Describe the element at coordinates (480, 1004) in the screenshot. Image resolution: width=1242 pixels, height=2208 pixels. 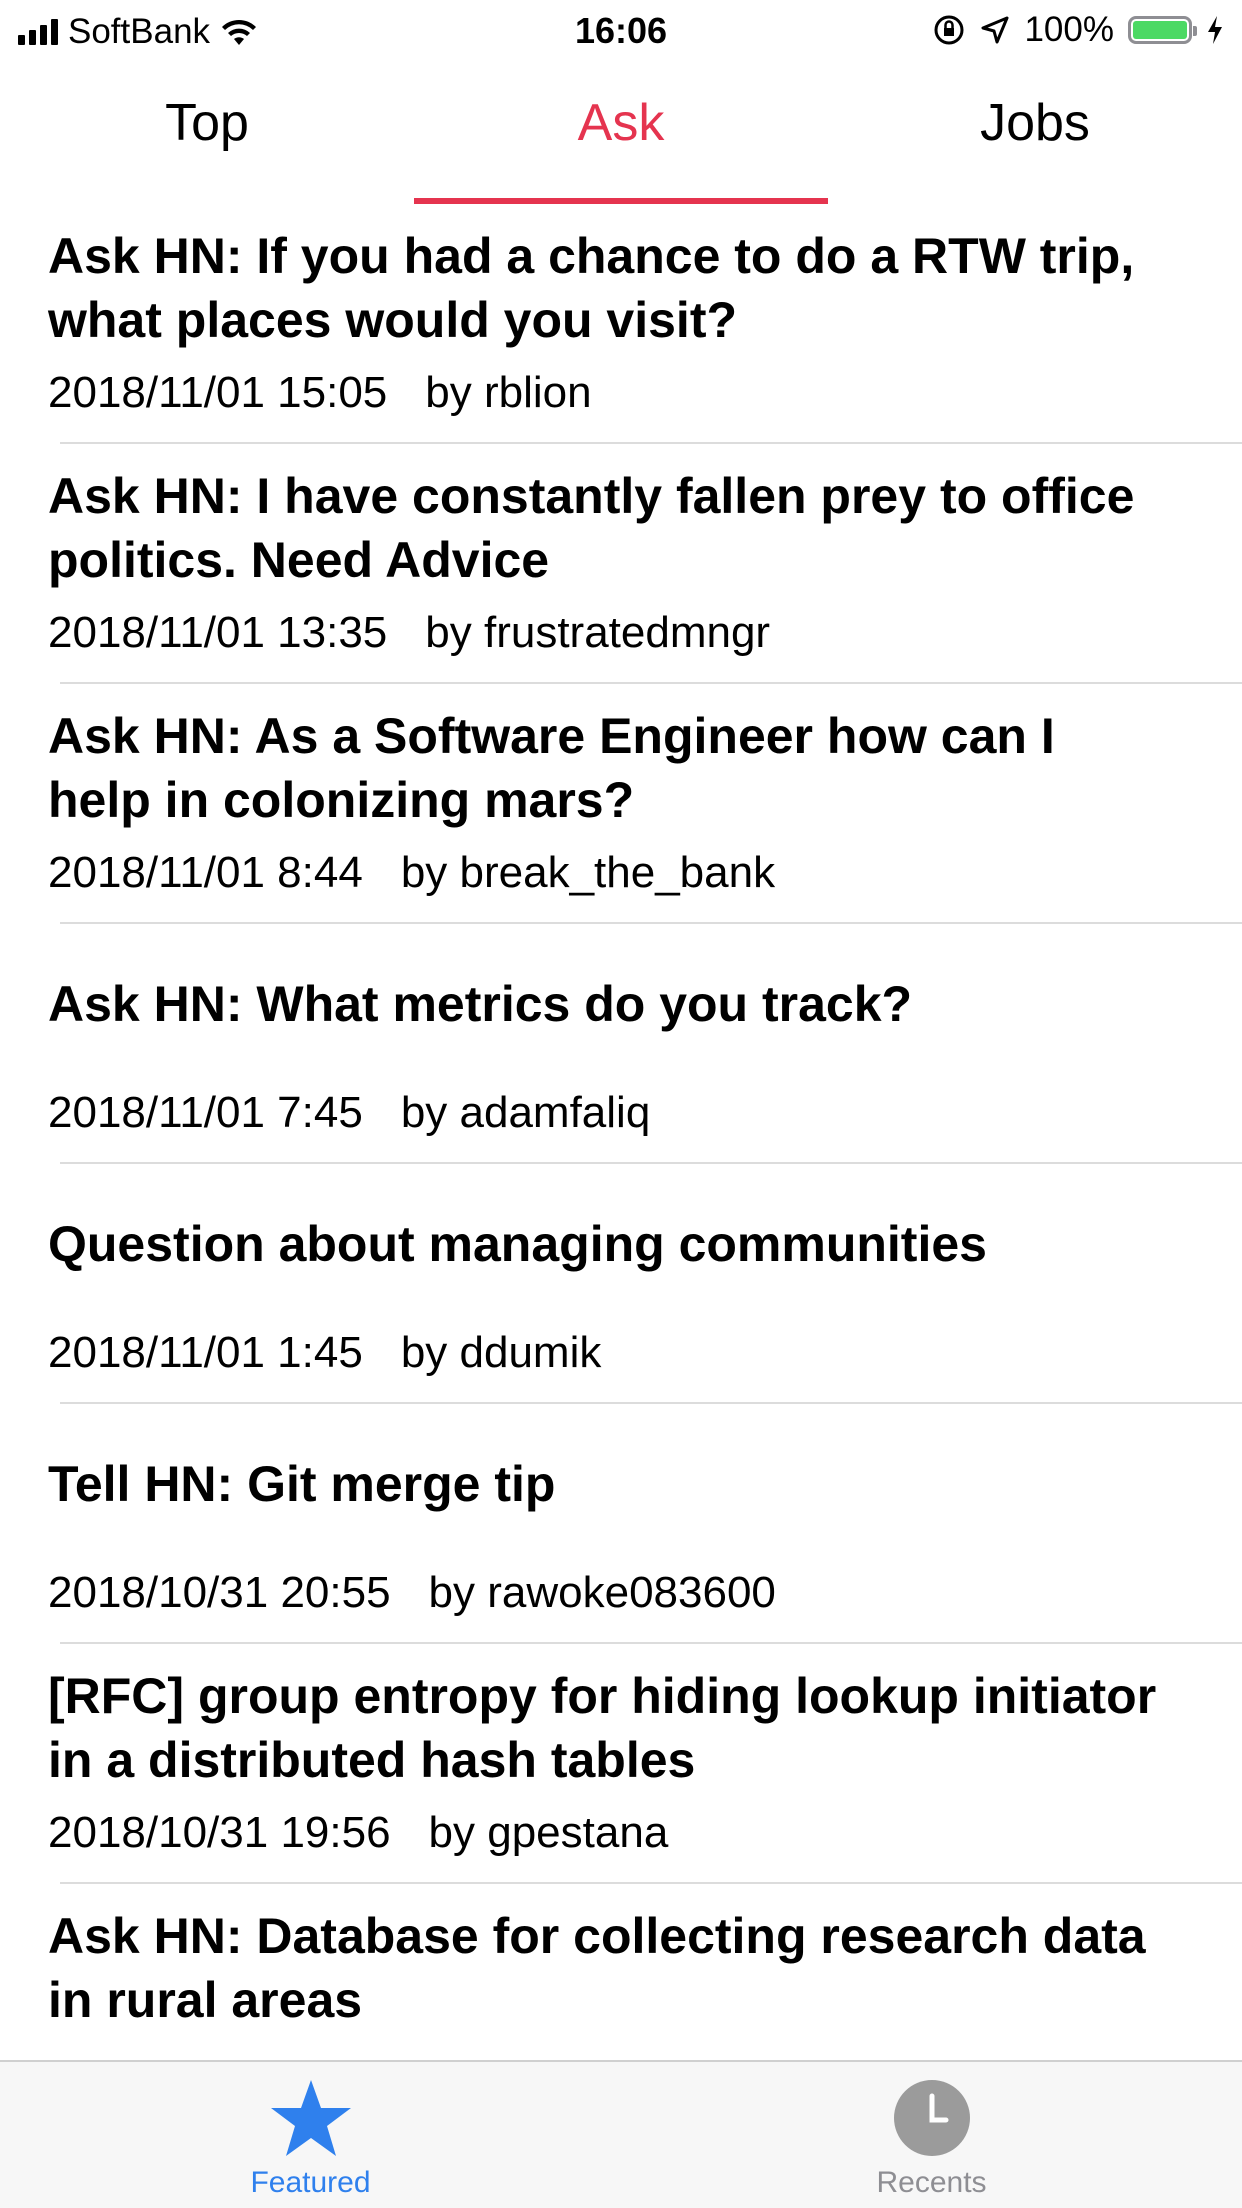
I see `story-title: Ask HN: What metrics do you track?` at that location.